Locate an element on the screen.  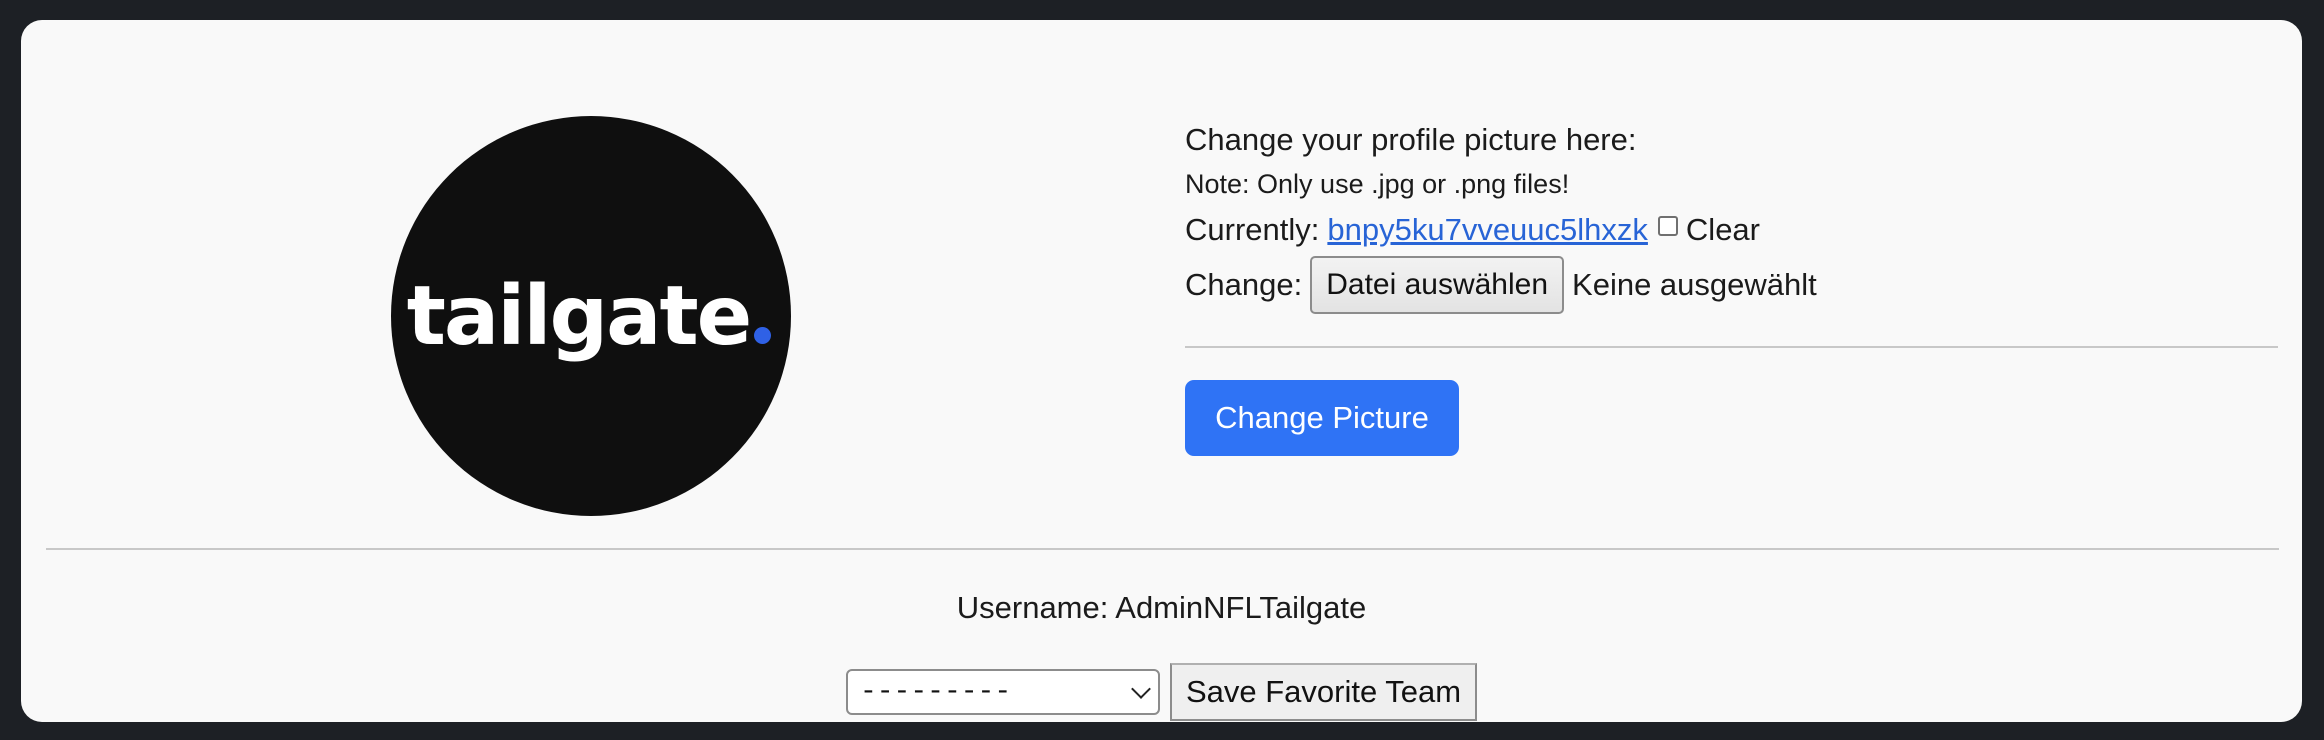
change-label: Change: is located at coordinates (1244, 284).